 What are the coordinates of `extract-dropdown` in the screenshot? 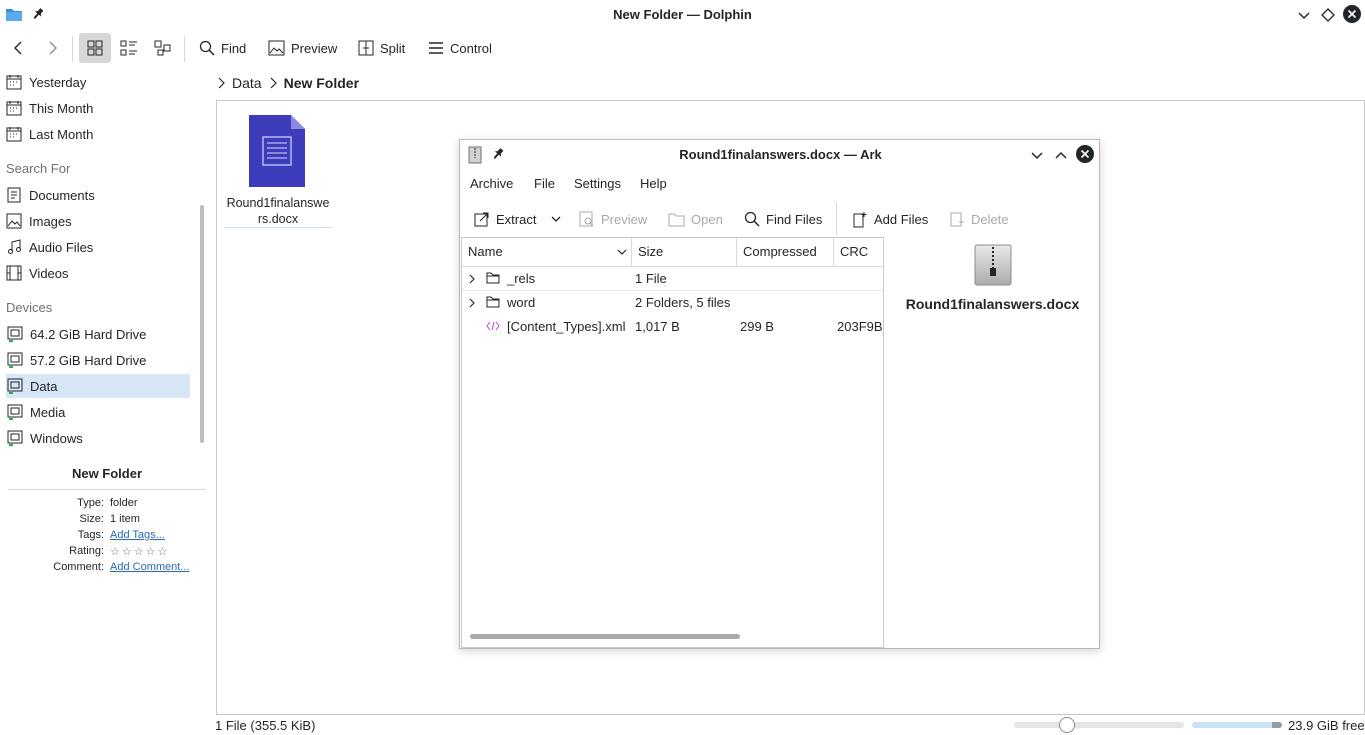 It's located at (556, 219).